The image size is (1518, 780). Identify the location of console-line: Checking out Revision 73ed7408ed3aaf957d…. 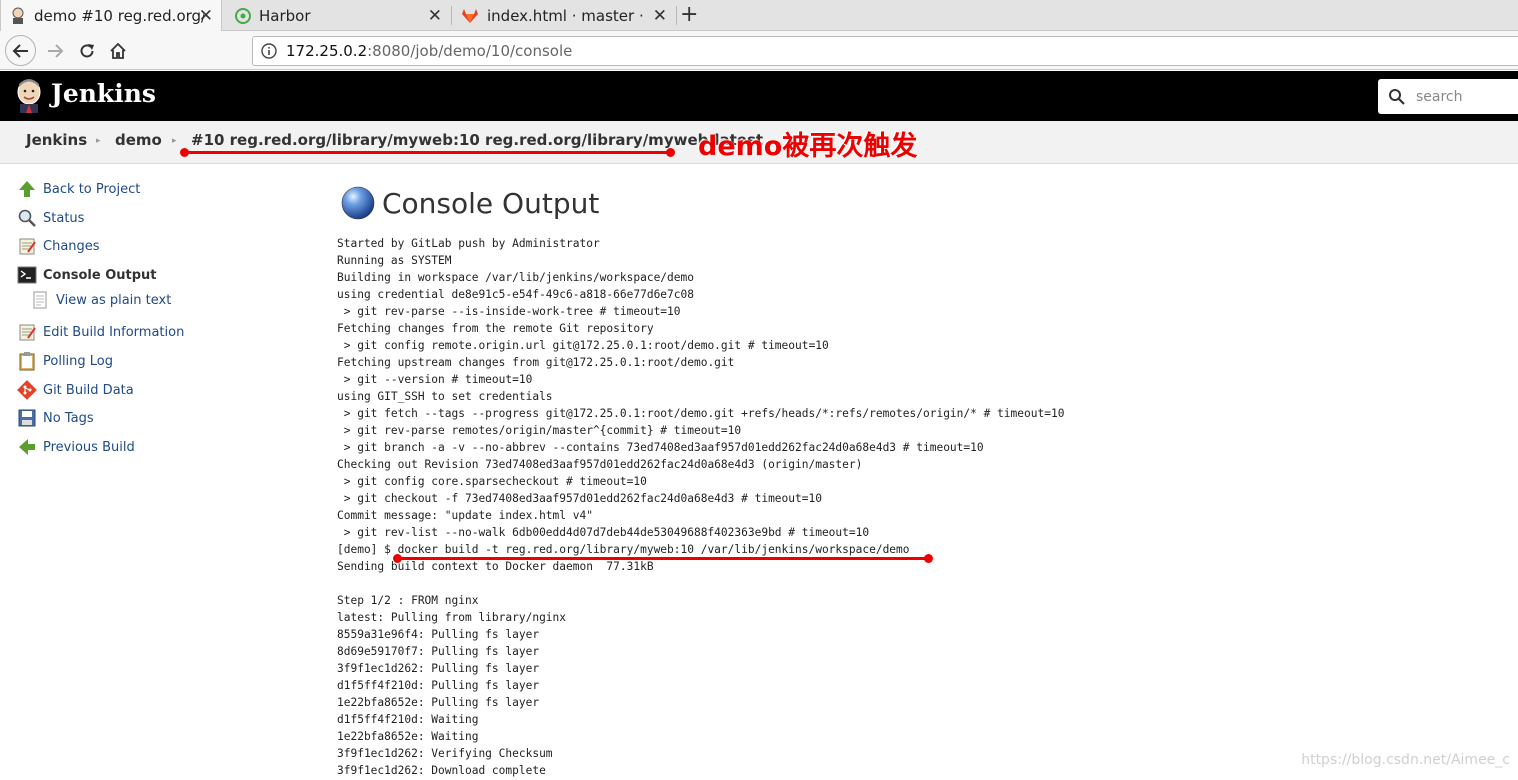
(600, 464).